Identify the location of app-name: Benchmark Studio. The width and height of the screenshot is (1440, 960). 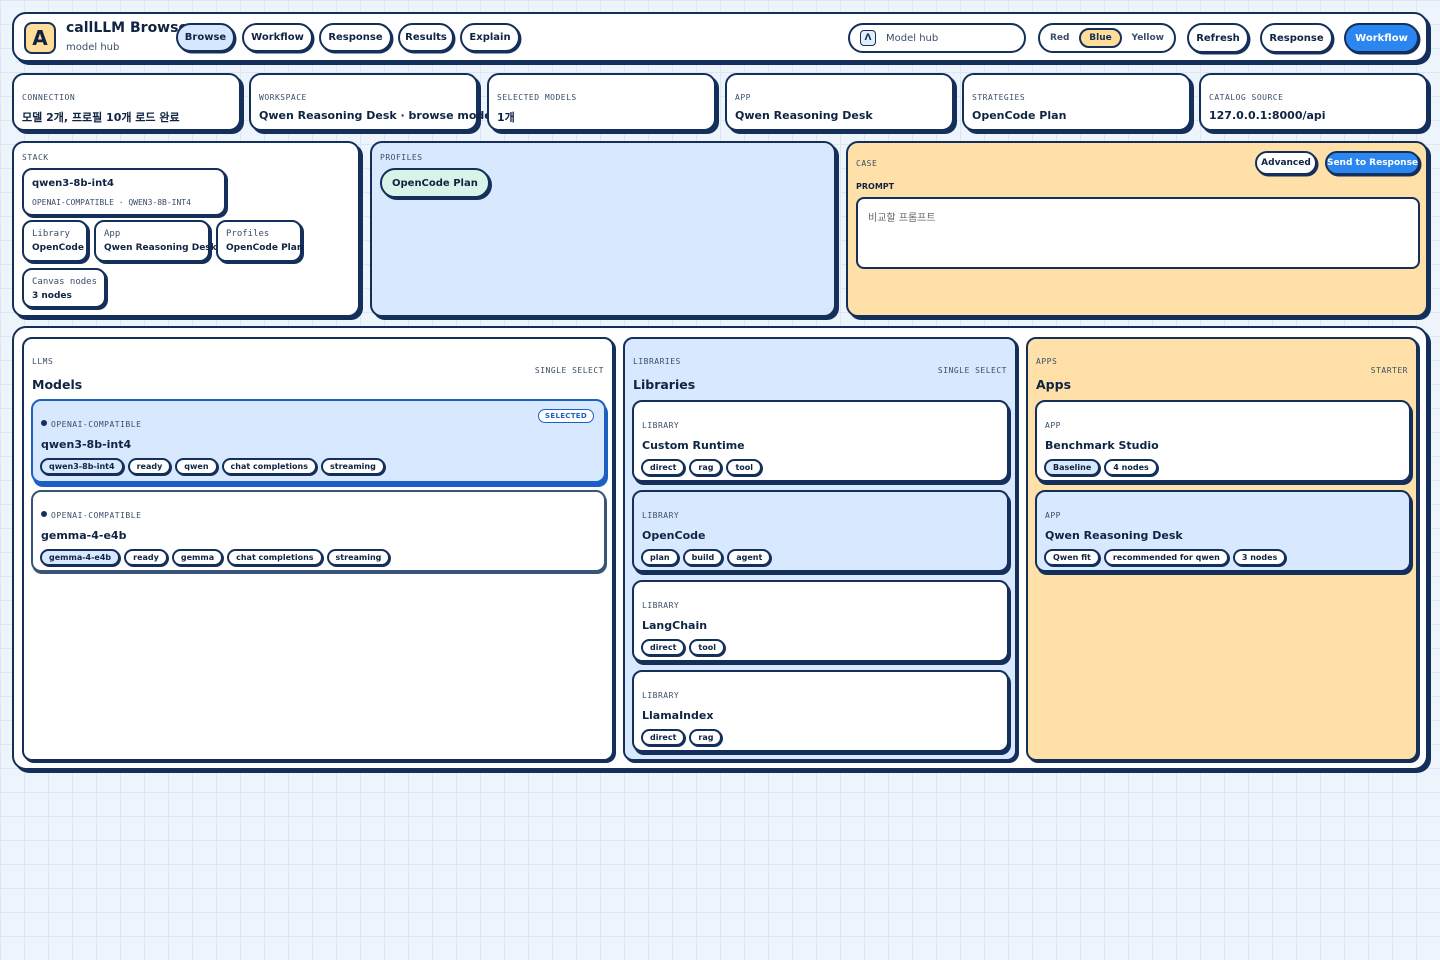
(1102, 445).